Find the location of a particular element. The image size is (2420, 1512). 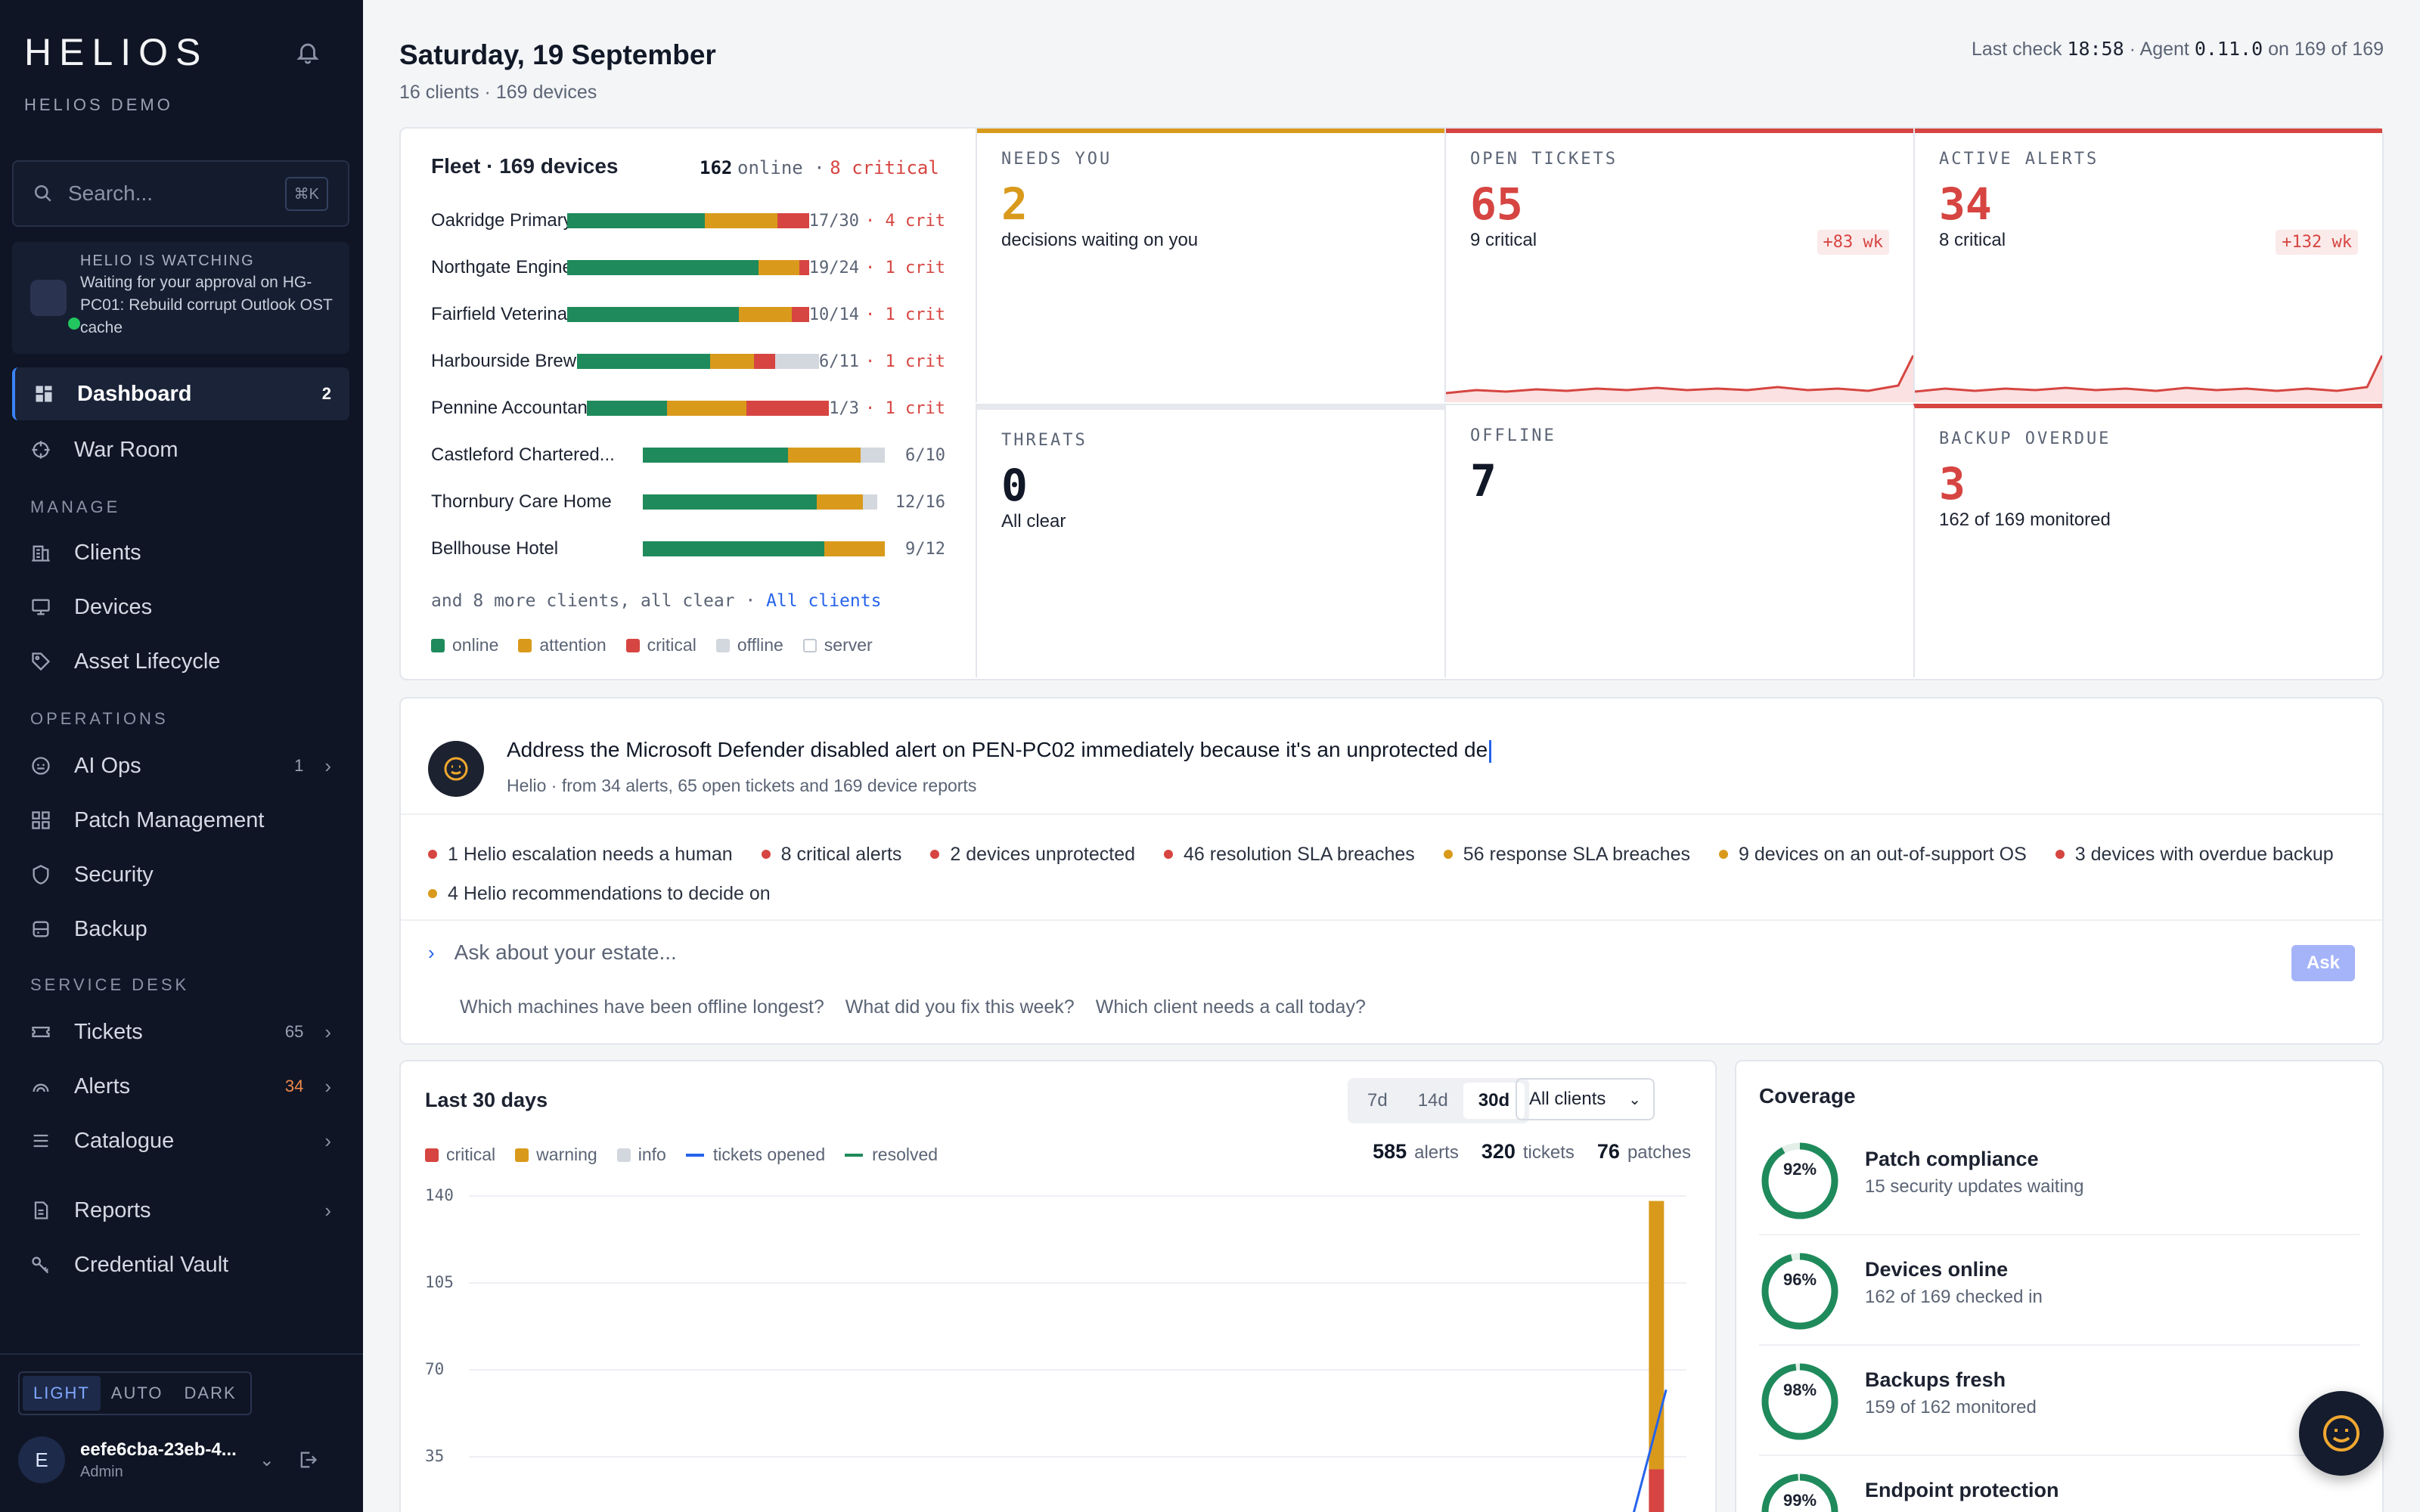

fleet-client-row: Oakridge Primary Sc... 17/30· 4 crit is located at coordinates (688, 221).